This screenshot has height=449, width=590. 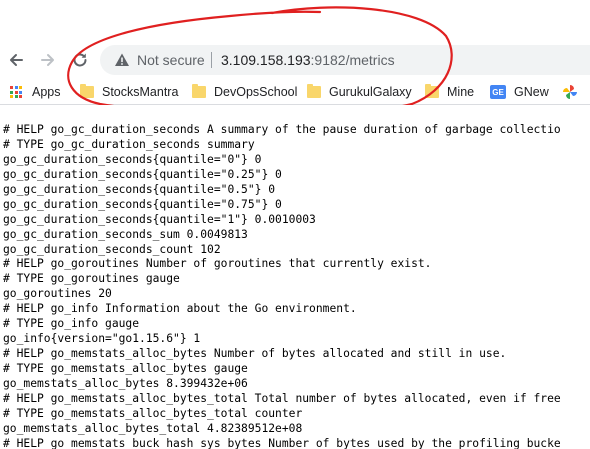 I want to click on forward-button, so click(x=48, y=60).